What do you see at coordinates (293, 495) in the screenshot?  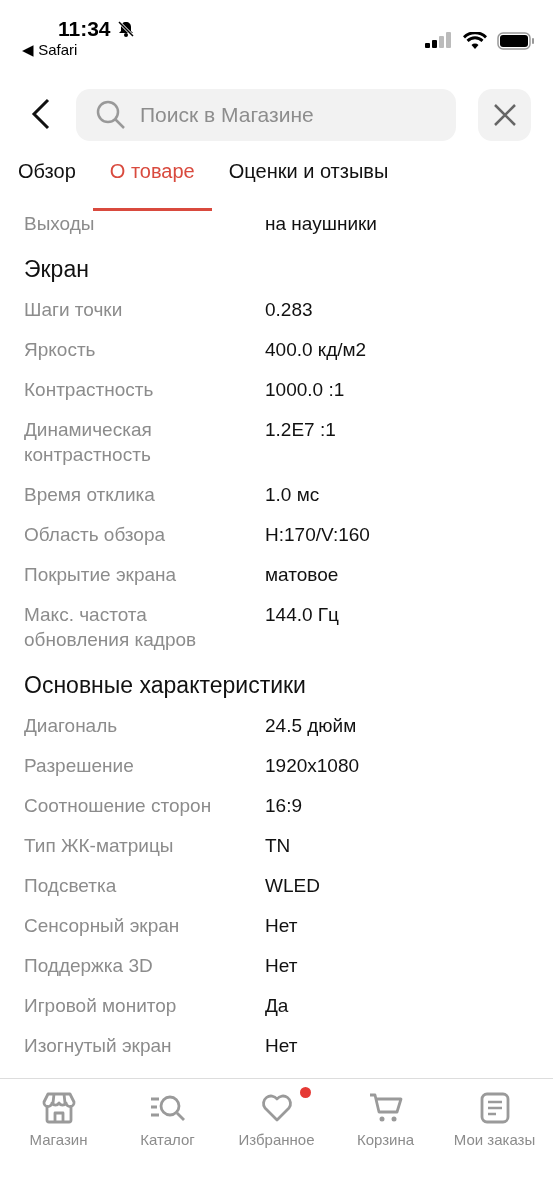 I see `spec-value: 1.0 мс` at bounding box center [293, 495].